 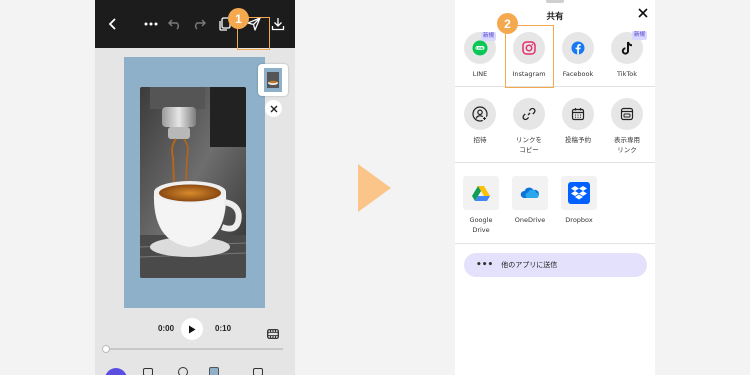 I want to click on invite-user-icon, so click(x=480, y=114).